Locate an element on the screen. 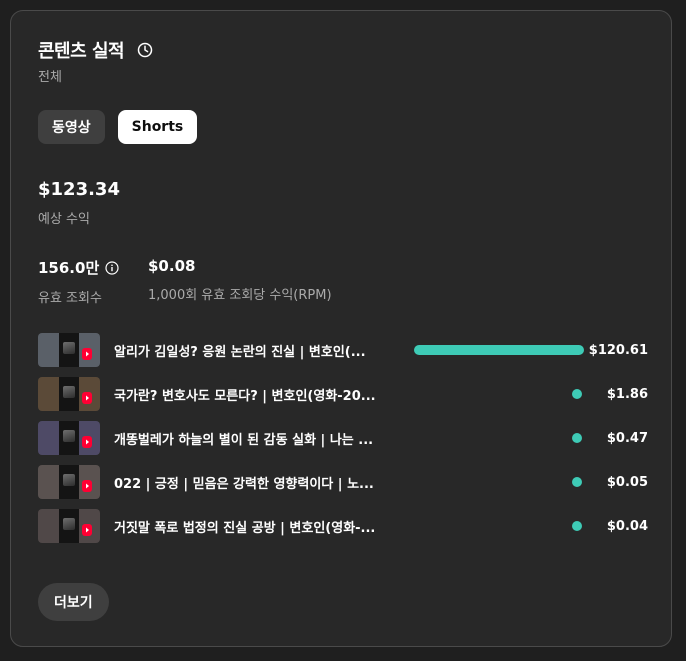 This screenshot has width=686, height=661. video-revenue: $0.05 is located at coordinates (627, 482).